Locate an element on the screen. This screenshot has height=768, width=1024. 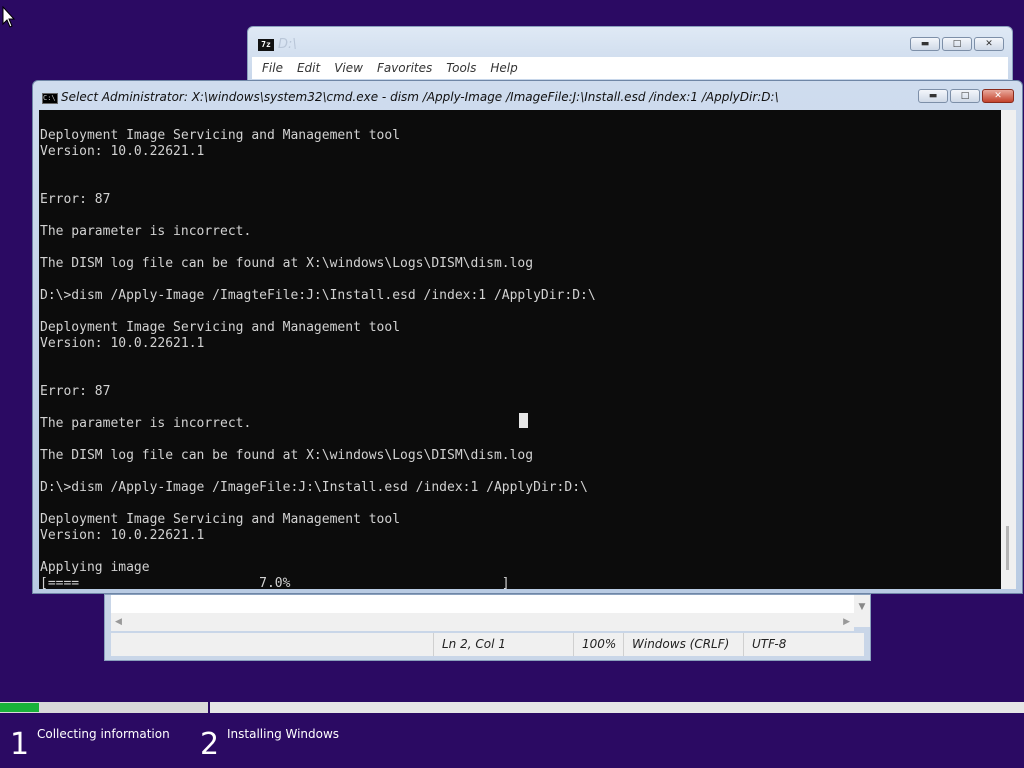
cmd-maximize-button: □ is located at coordinates (965, 96).